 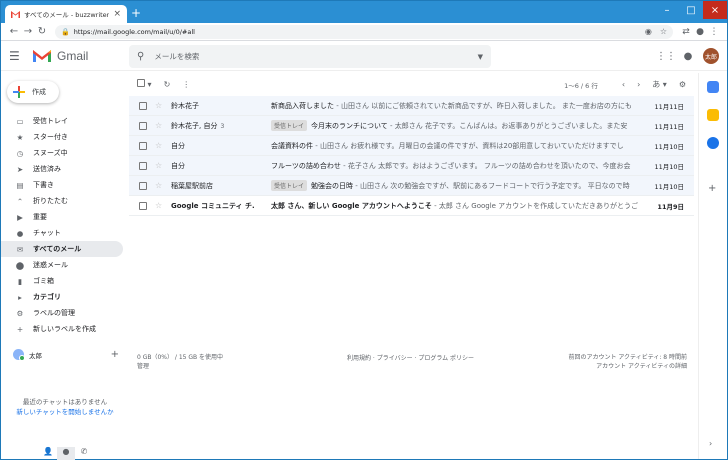 What do you see at coordinates (20, 121) in the screenshot?
I see `inbox-icon: ▭` at bounding box center [20, 121].